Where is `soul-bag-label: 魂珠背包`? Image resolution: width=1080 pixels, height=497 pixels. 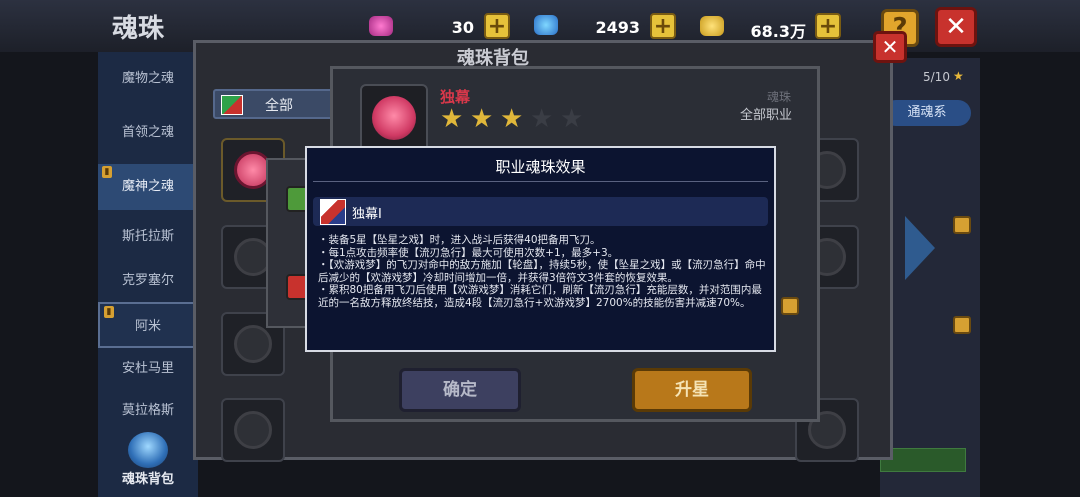 soul-bag-label: 魂珠背包 is located at coordinates (147, 479).